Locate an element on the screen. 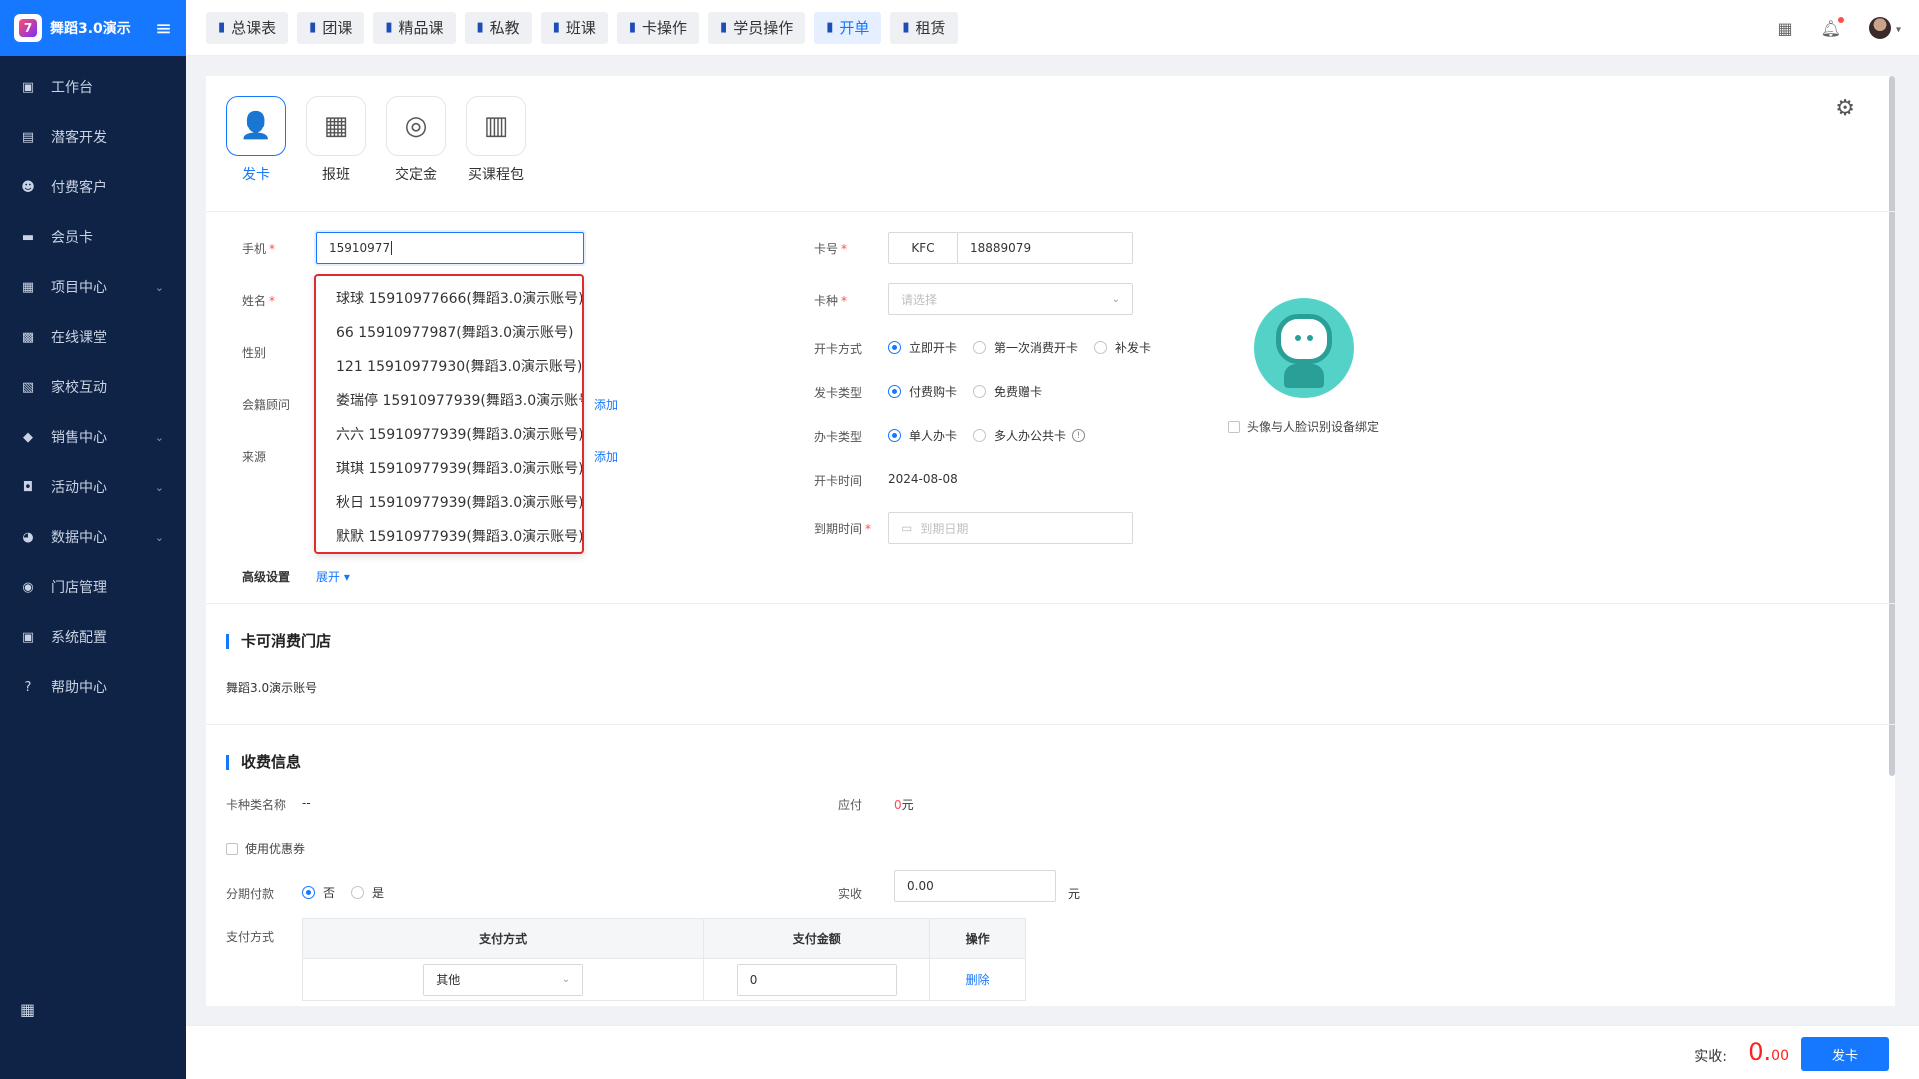  top-tab: ▮ 租赁 is located at coordinates (924, 27).